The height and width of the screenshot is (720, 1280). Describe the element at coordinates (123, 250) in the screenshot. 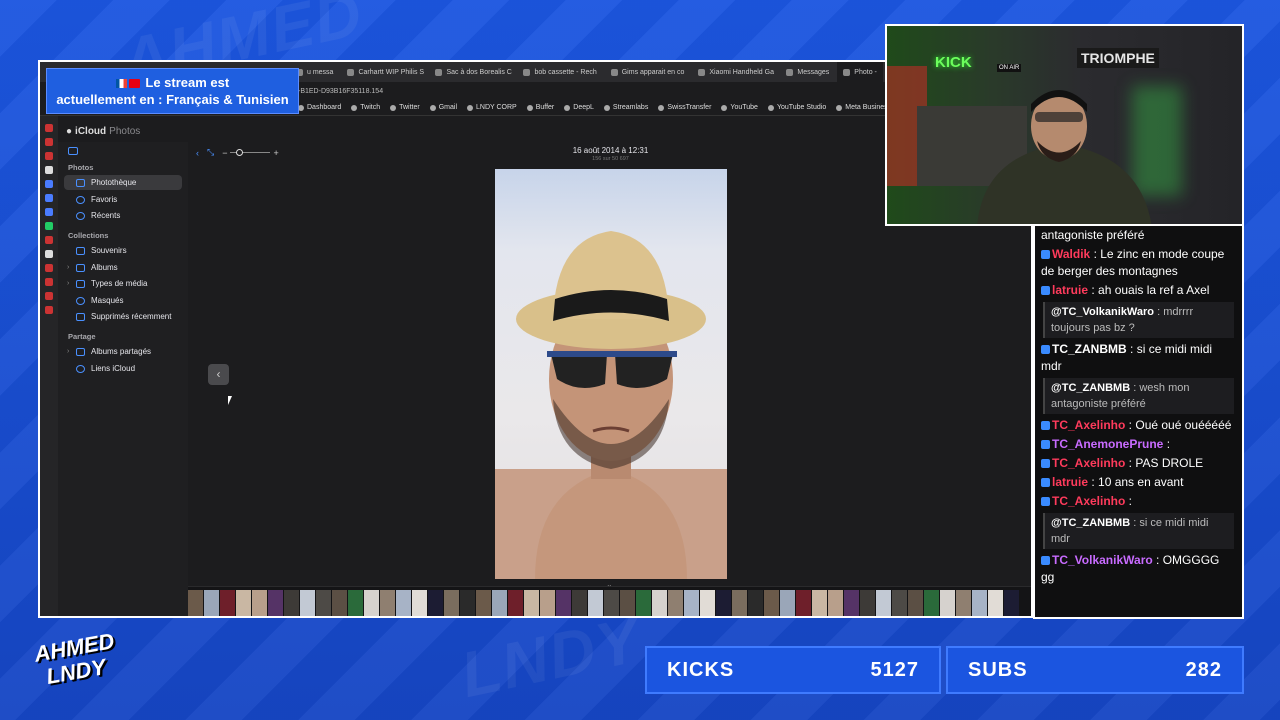

I see `sidebar-item-souvenirs: Souvenirs` at that location.